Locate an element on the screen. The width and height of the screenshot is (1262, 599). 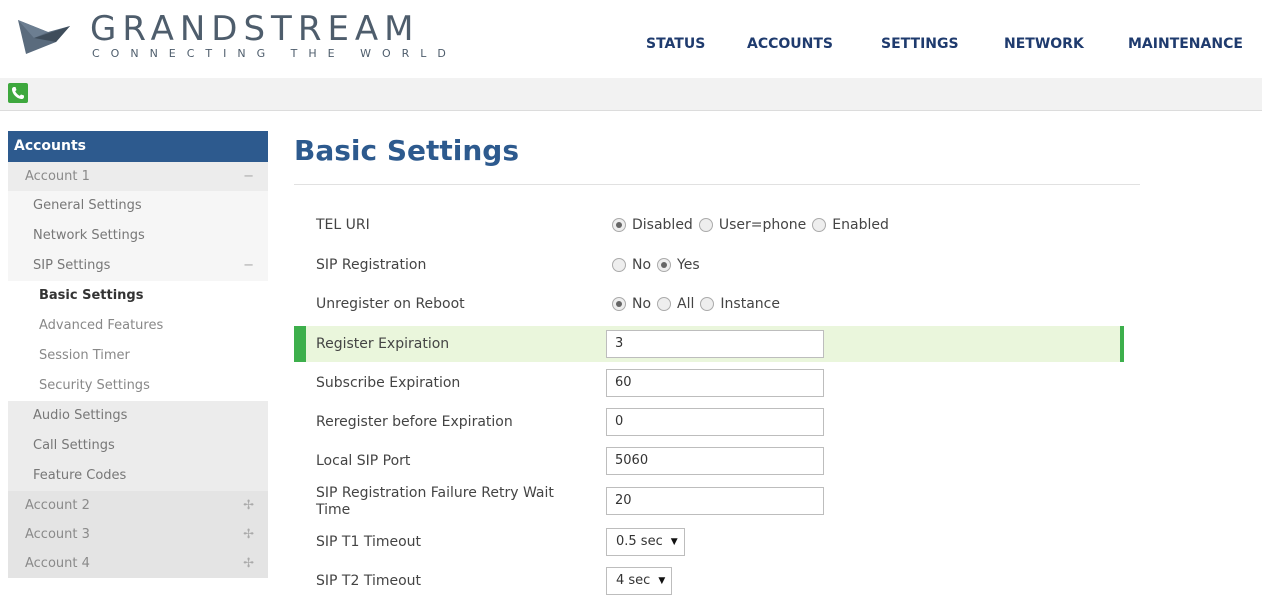
nav-settings: SETTINGS is located at coordinates (920, 44).